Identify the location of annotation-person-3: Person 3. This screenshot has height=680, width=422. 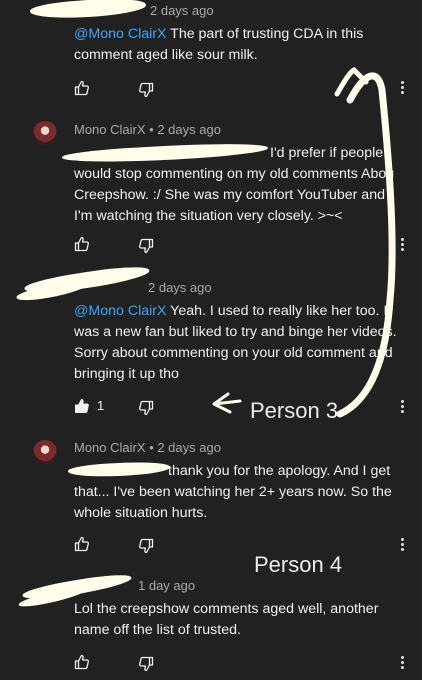
(294, 410).